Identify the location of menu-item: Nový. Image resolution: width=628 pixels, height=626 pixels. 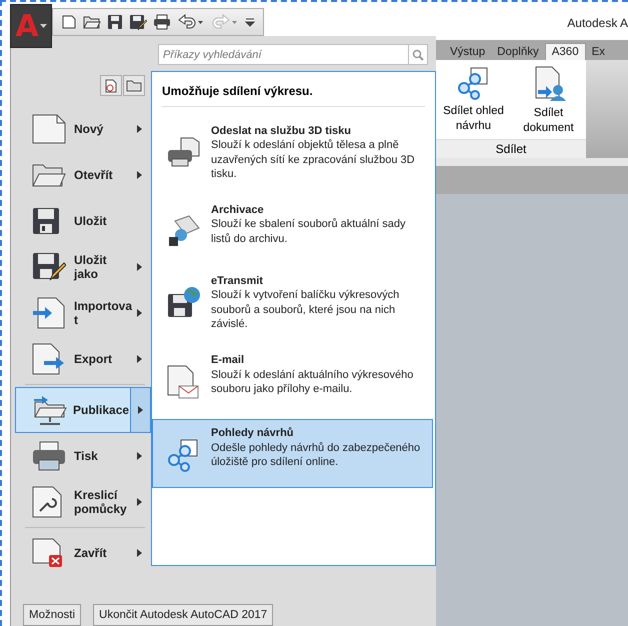
(83, 129).